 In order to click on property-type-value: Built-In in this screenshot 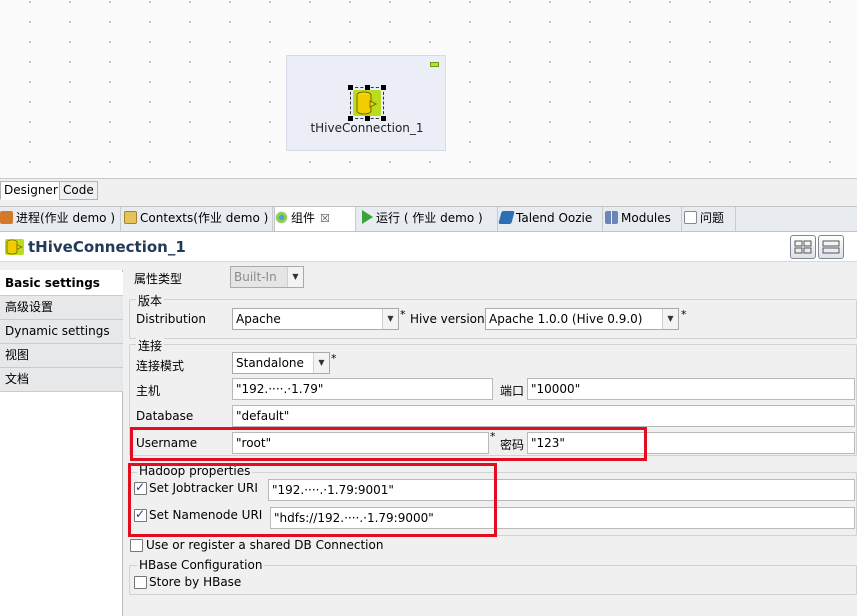, I will do `click(255, 277)`.